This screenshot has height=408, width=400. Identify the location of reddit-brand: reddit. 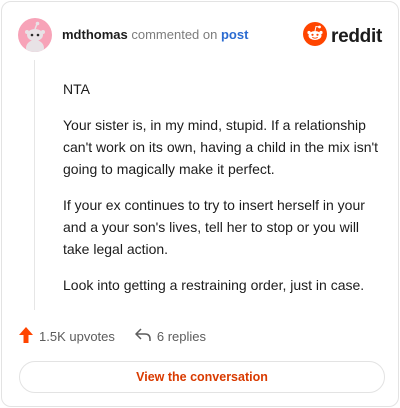
(342, 36).